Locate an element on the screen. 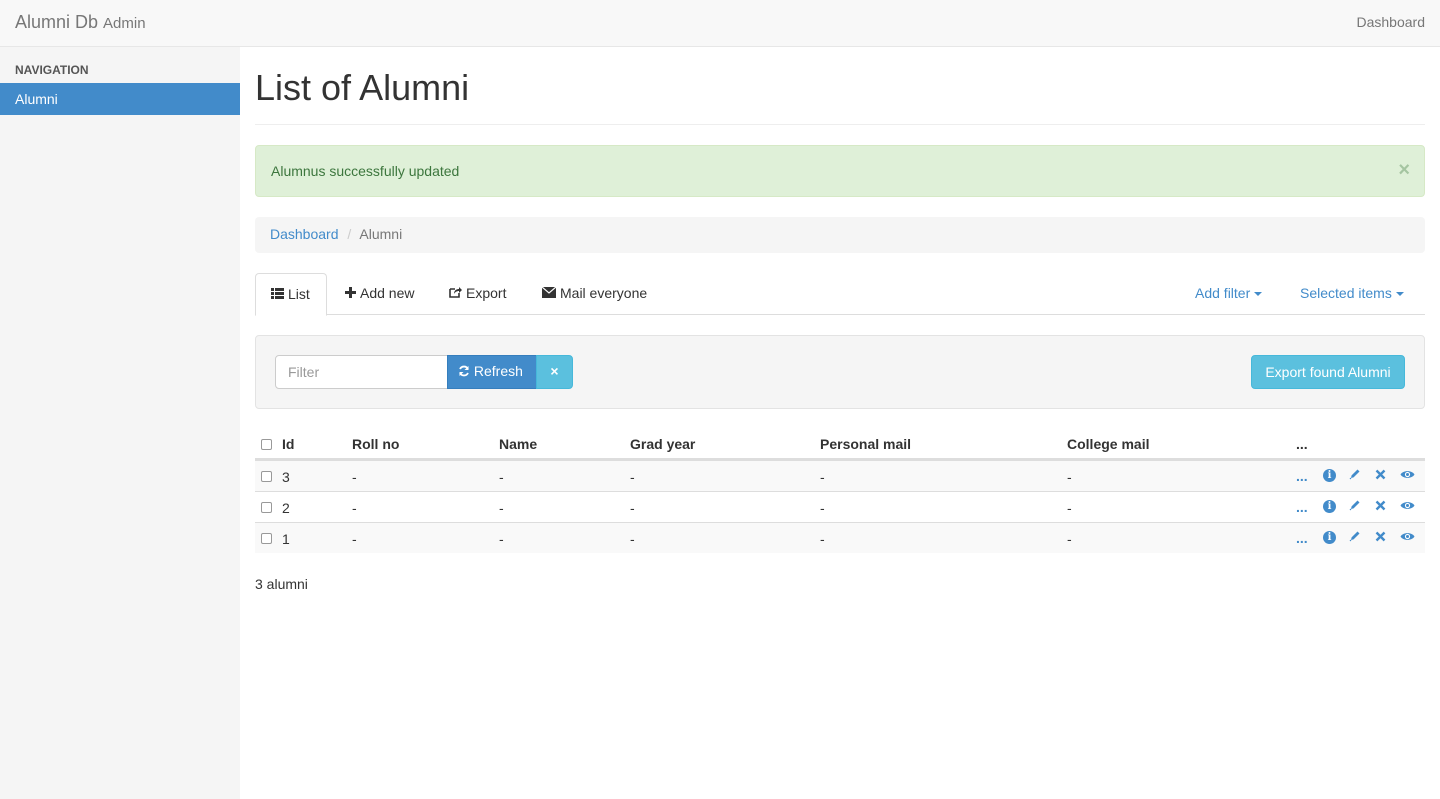  tab-add-new: Add new is located at coordinates (379, 294).